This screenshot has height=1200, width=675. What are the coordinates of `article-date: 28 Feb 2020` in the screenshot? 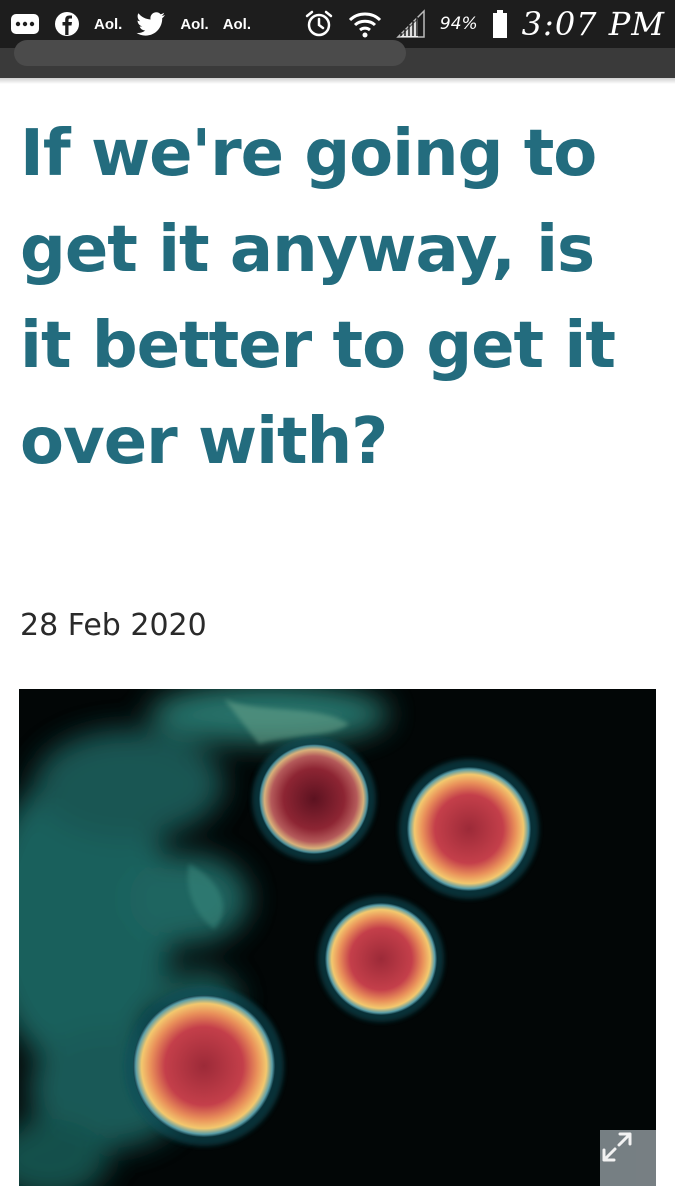 It's located at (113, 625).